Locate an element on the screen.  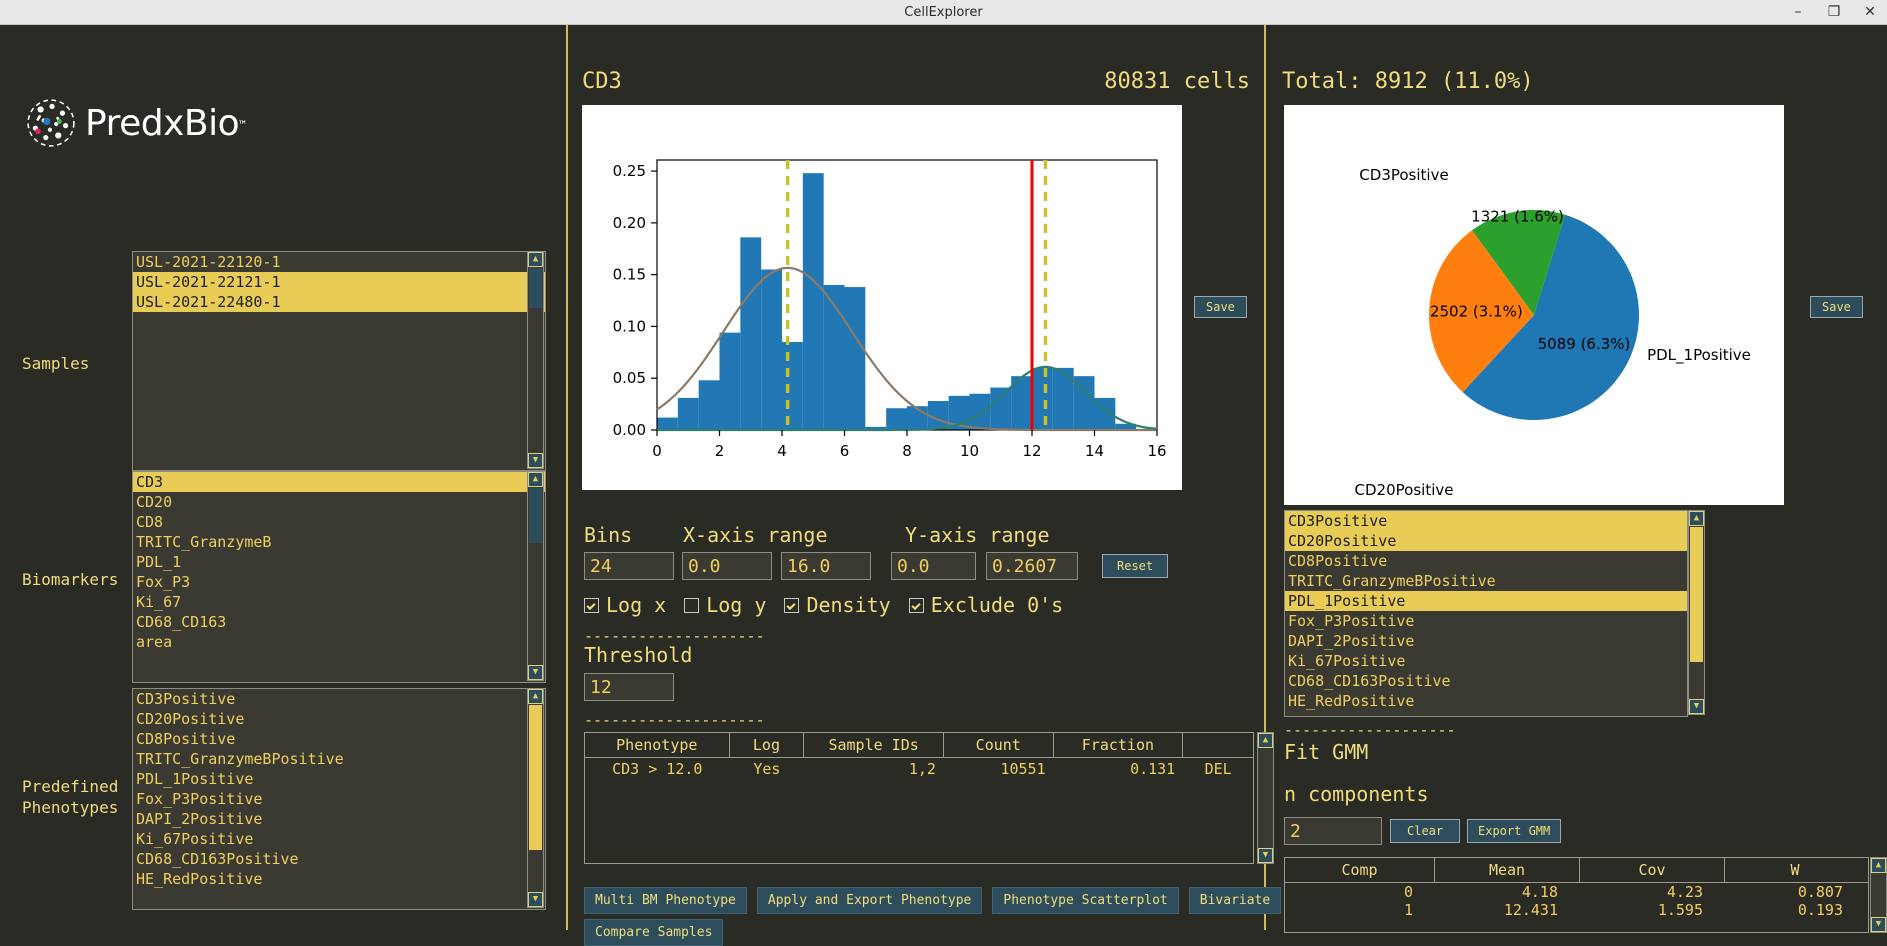
applied-phenotypes-scrollbar: ▲ ▼ is located at coordinates (1696, 612).